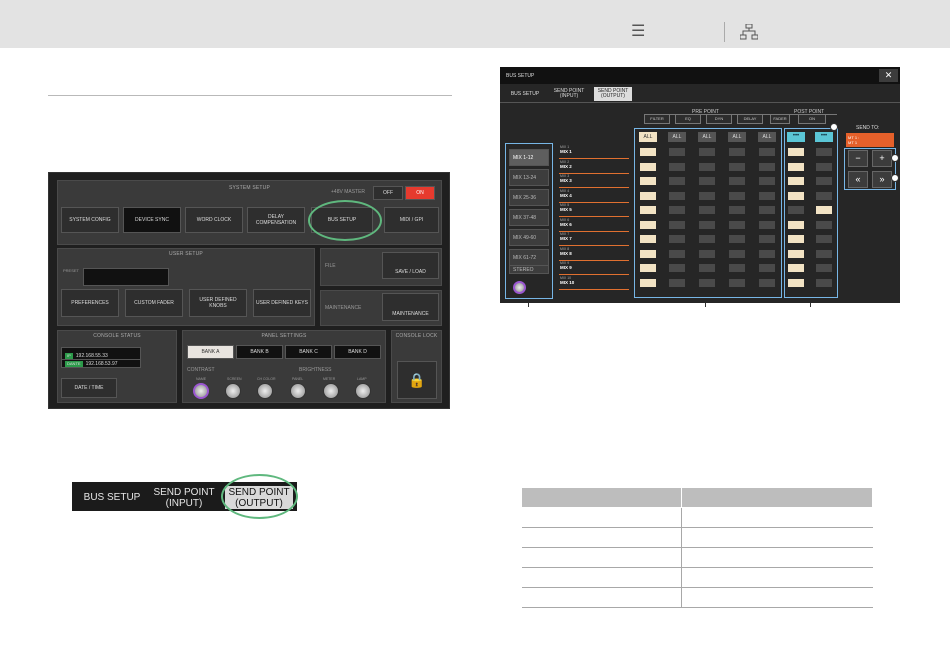 This screenshot has height=671, width=950. Describe the element at coordinates (348, 192) in the screenshot. I see `plus48v-label: +48V MASTER` at that location.